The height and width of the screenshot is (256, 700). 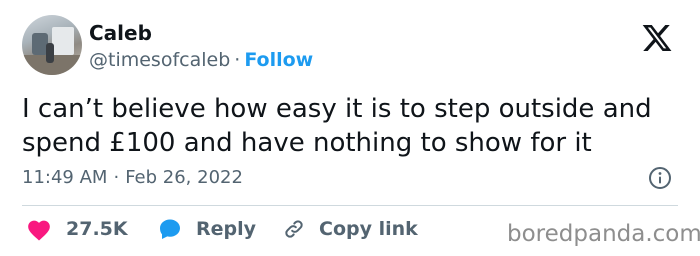 I want to click on watermark: boredpanda.com, so click(x=603, y=234).